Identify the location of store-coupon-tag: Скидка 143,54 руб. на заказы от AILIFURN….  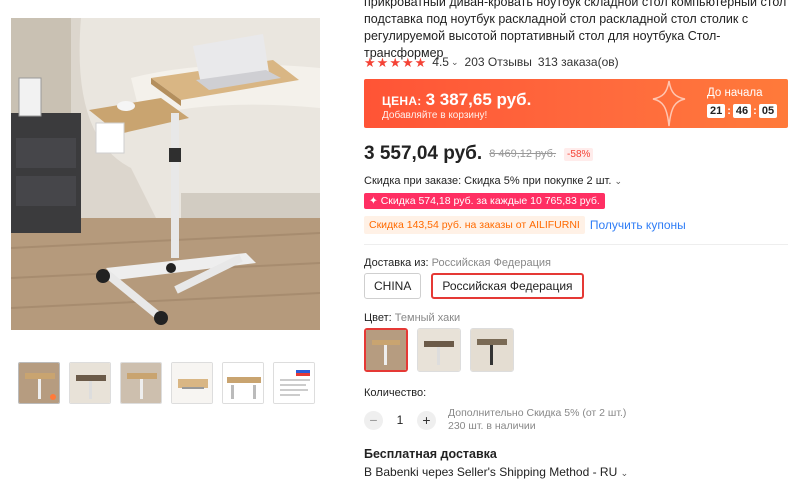
(474, 225).